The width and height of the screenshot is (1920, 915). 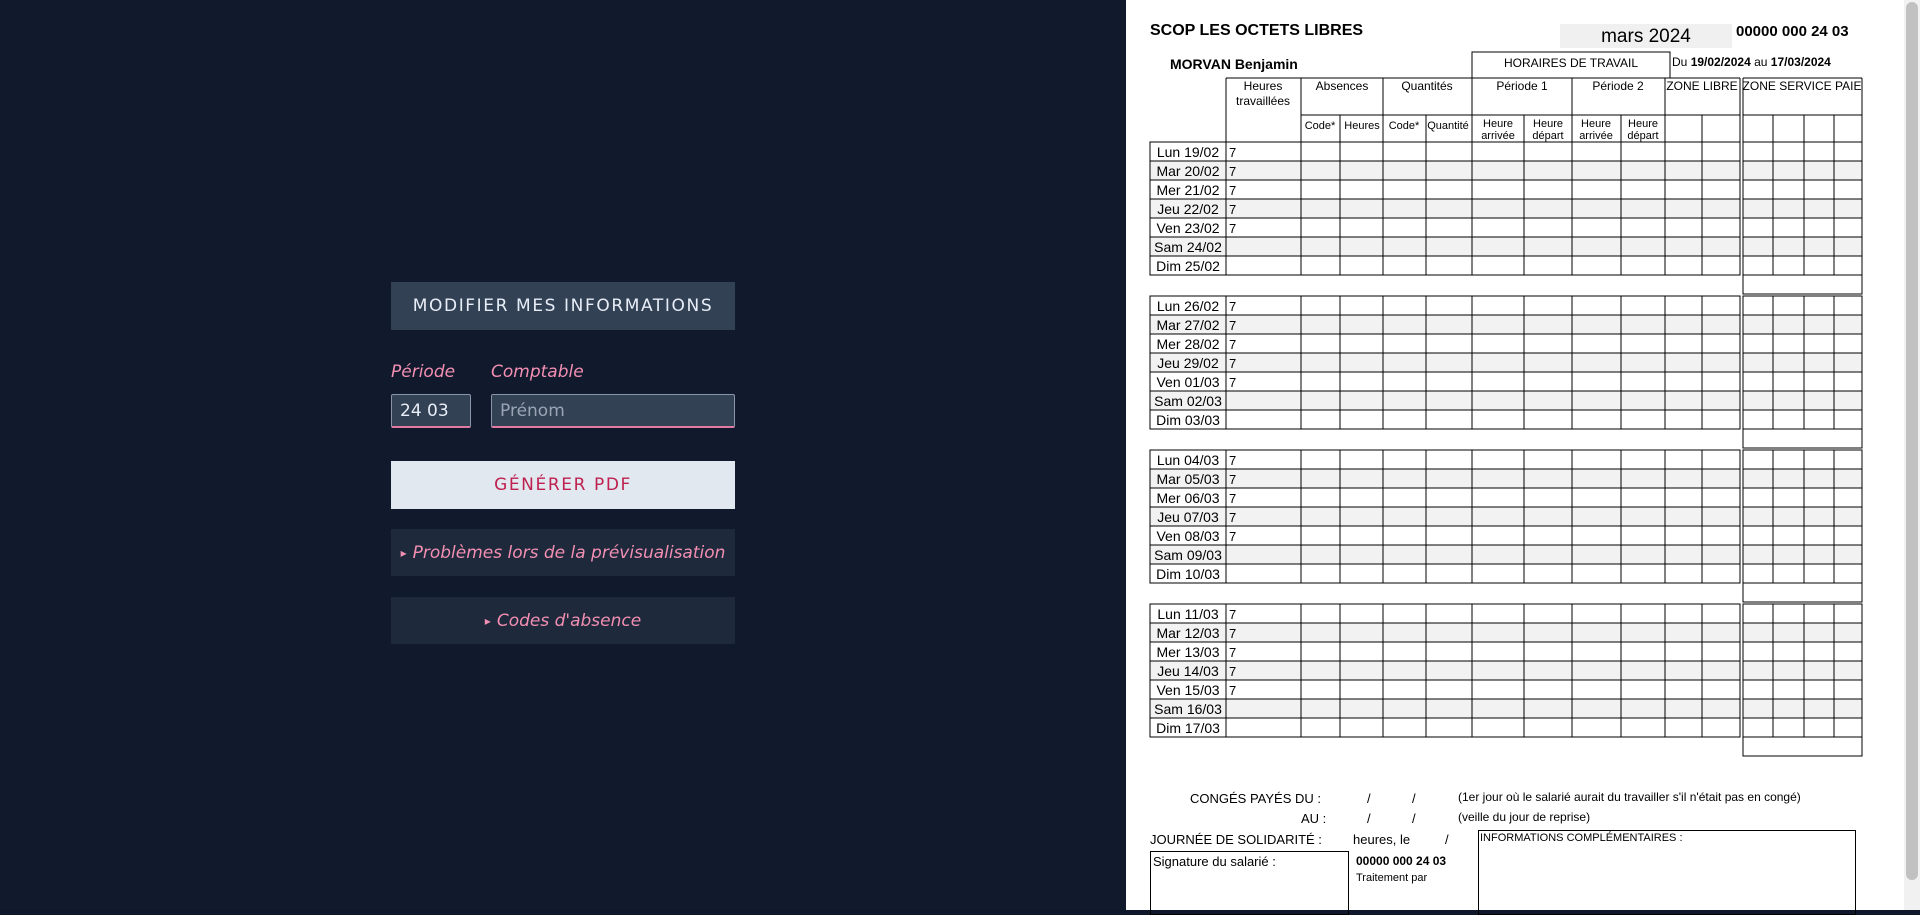 I want to click on conges-au-note: (veille du jour de reprise), so click(x=1524, y=817).